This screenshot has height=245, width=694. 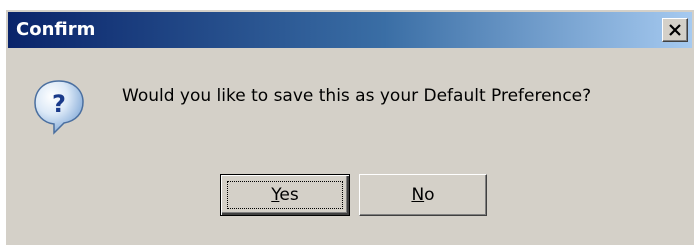 I want to click on yes-button: Yes, so click(x=285, y=195).